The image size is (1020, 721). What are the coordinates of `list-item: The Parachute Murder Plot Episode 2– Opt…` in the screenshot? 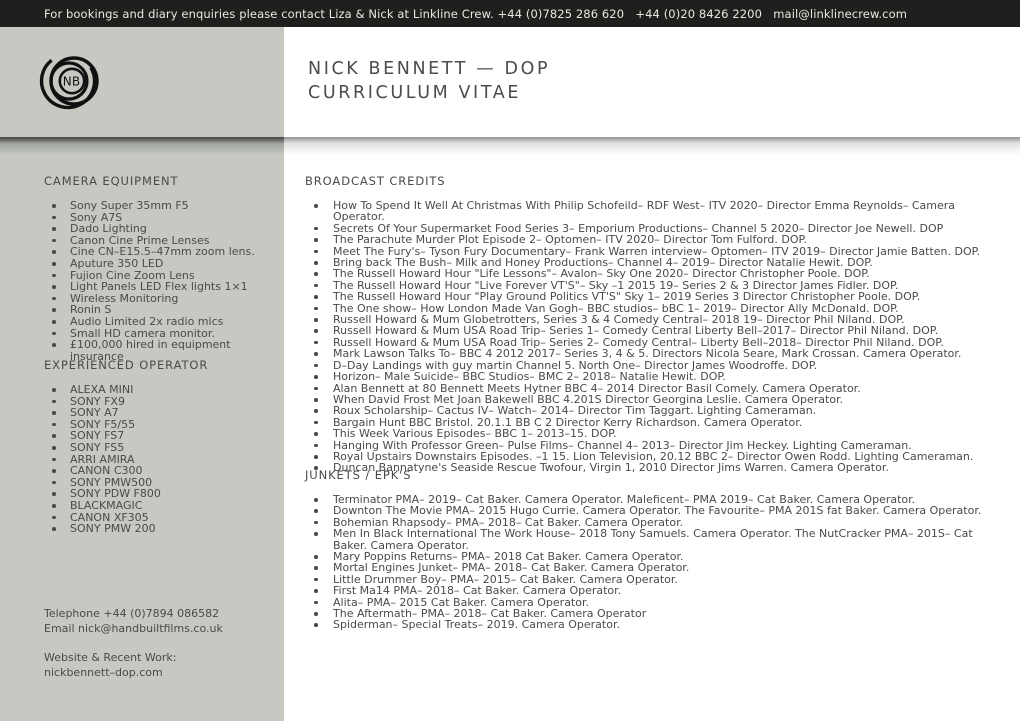 It's located at (655, 240).